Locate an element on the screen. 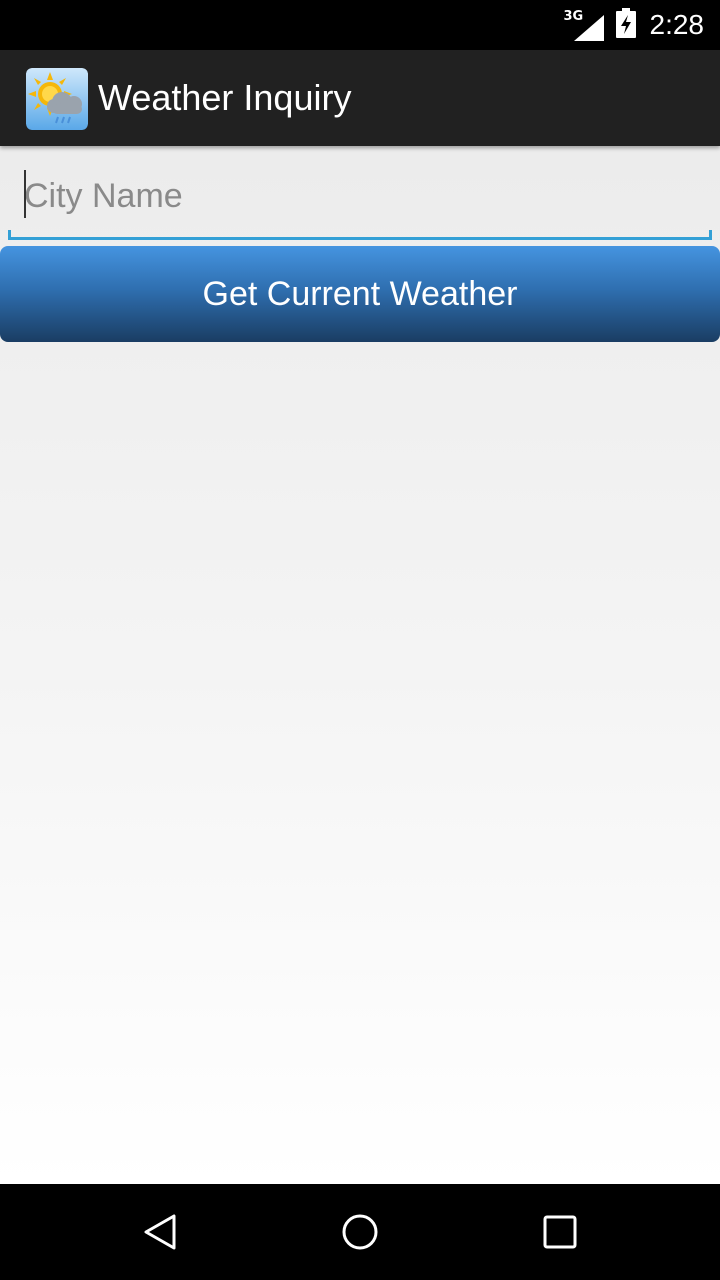  battery-charging-icon is located at coordinates (625, 25).